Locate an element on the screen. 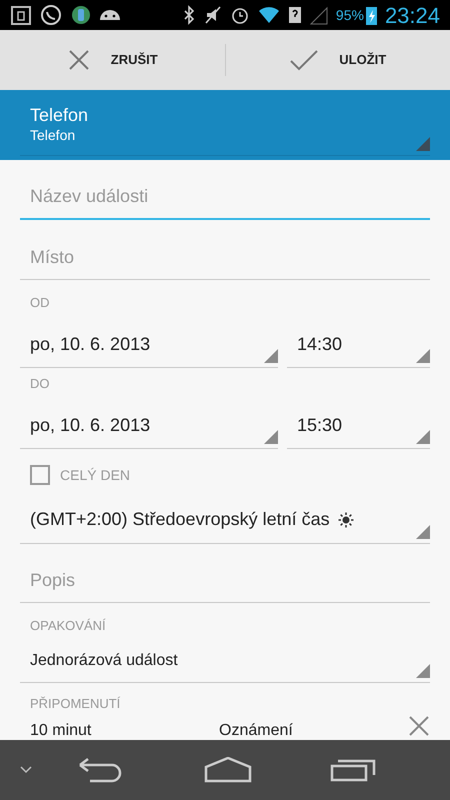 The width and height of the screenshot is (450, 800). chat-bubble-icon is located at coordinates (51, 15).